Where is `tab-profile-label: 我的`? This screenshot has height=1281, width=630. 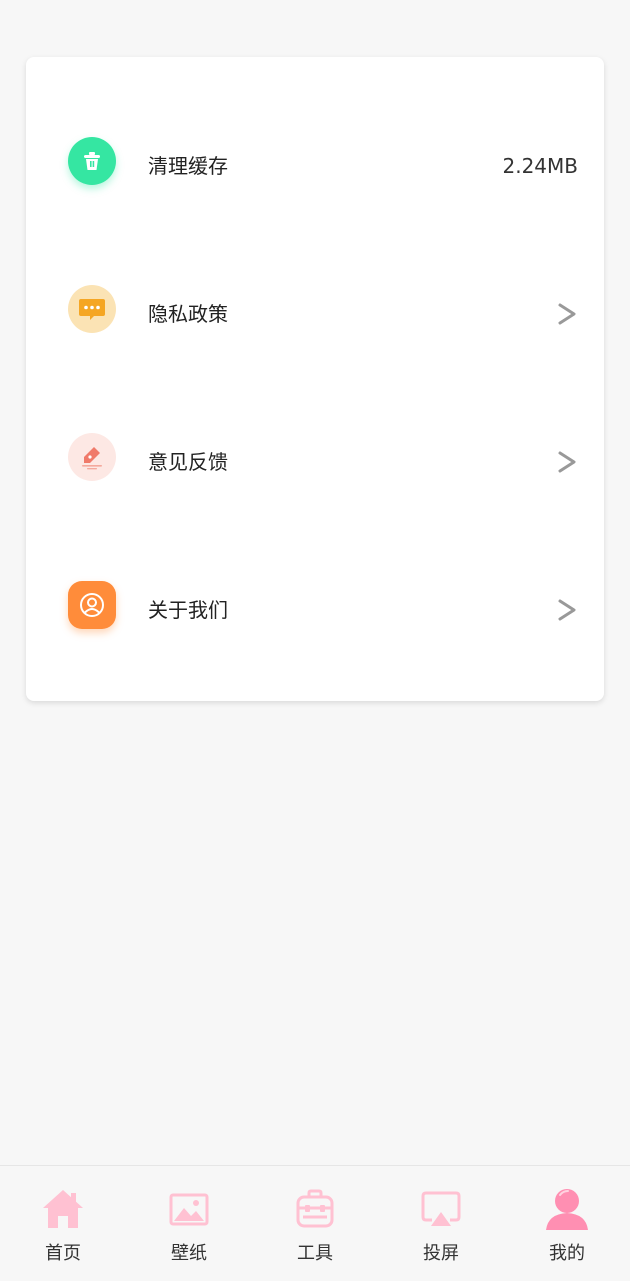
tab-profile-label: 我的 is located at coordinates (567, 1253).